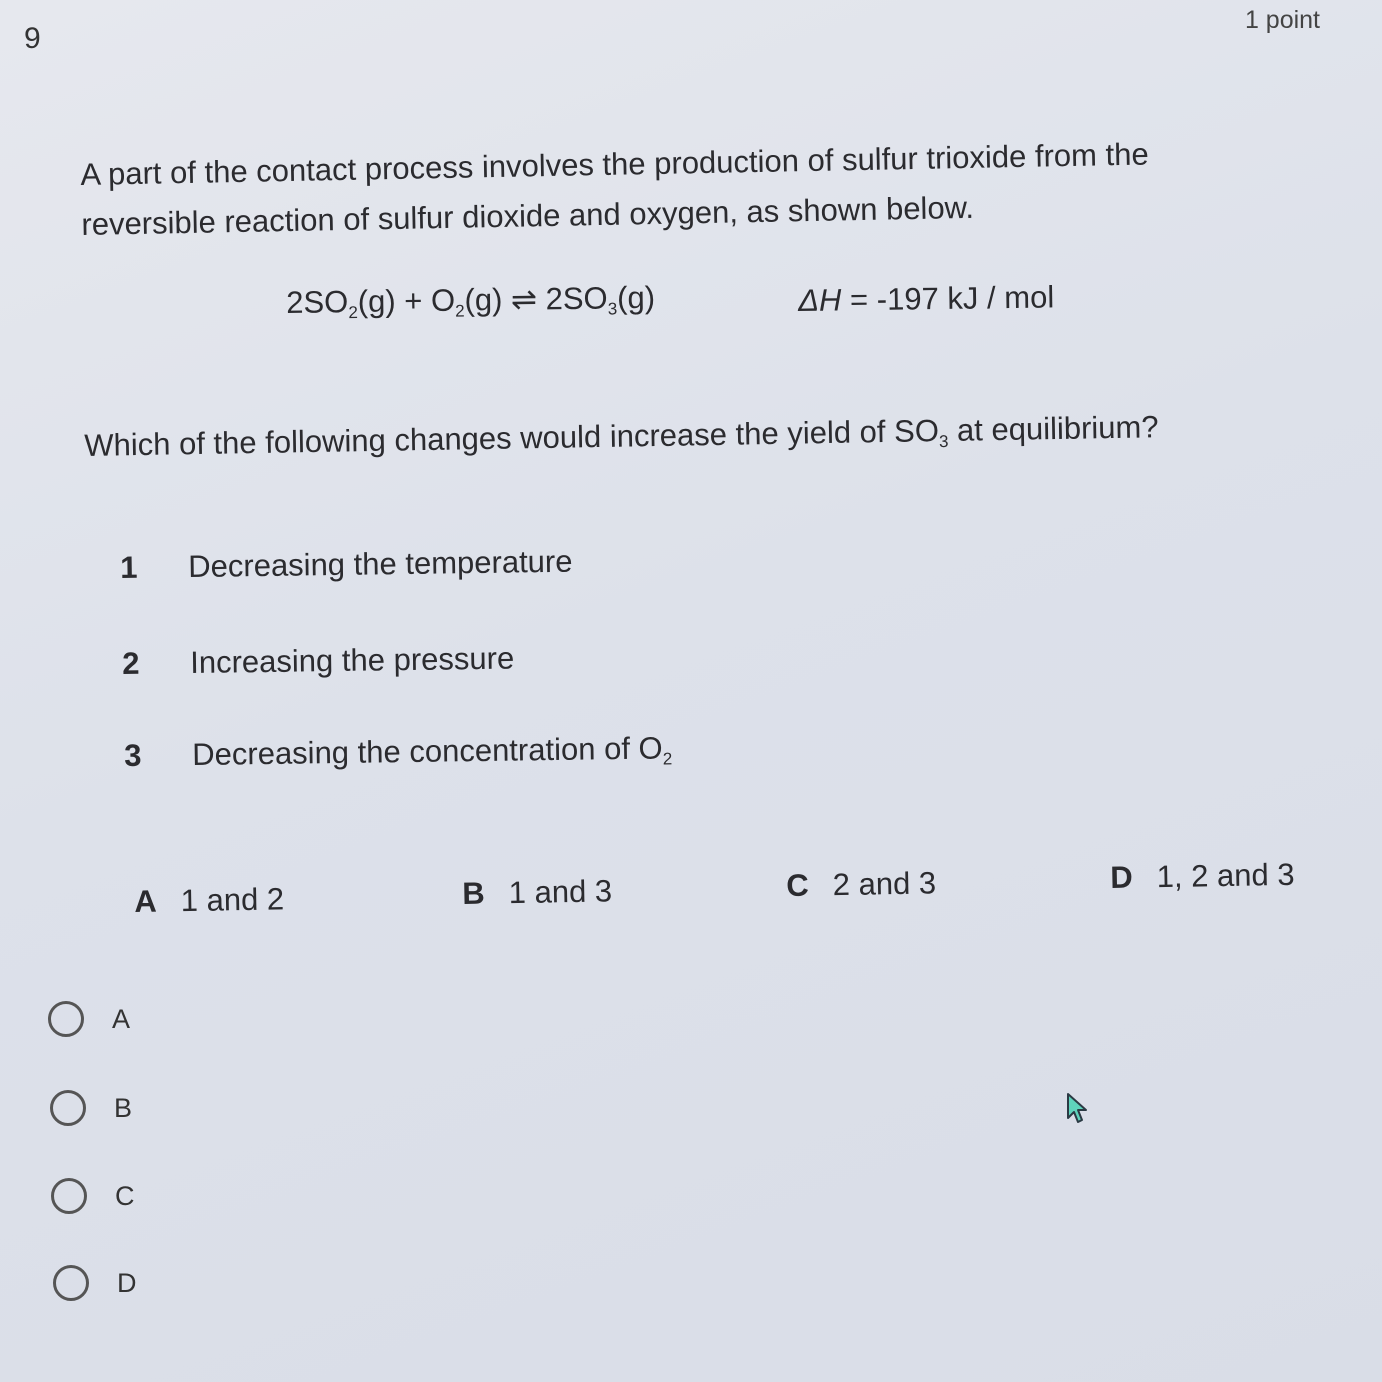  I want to click on choice-label: D, so click(127, 1283).